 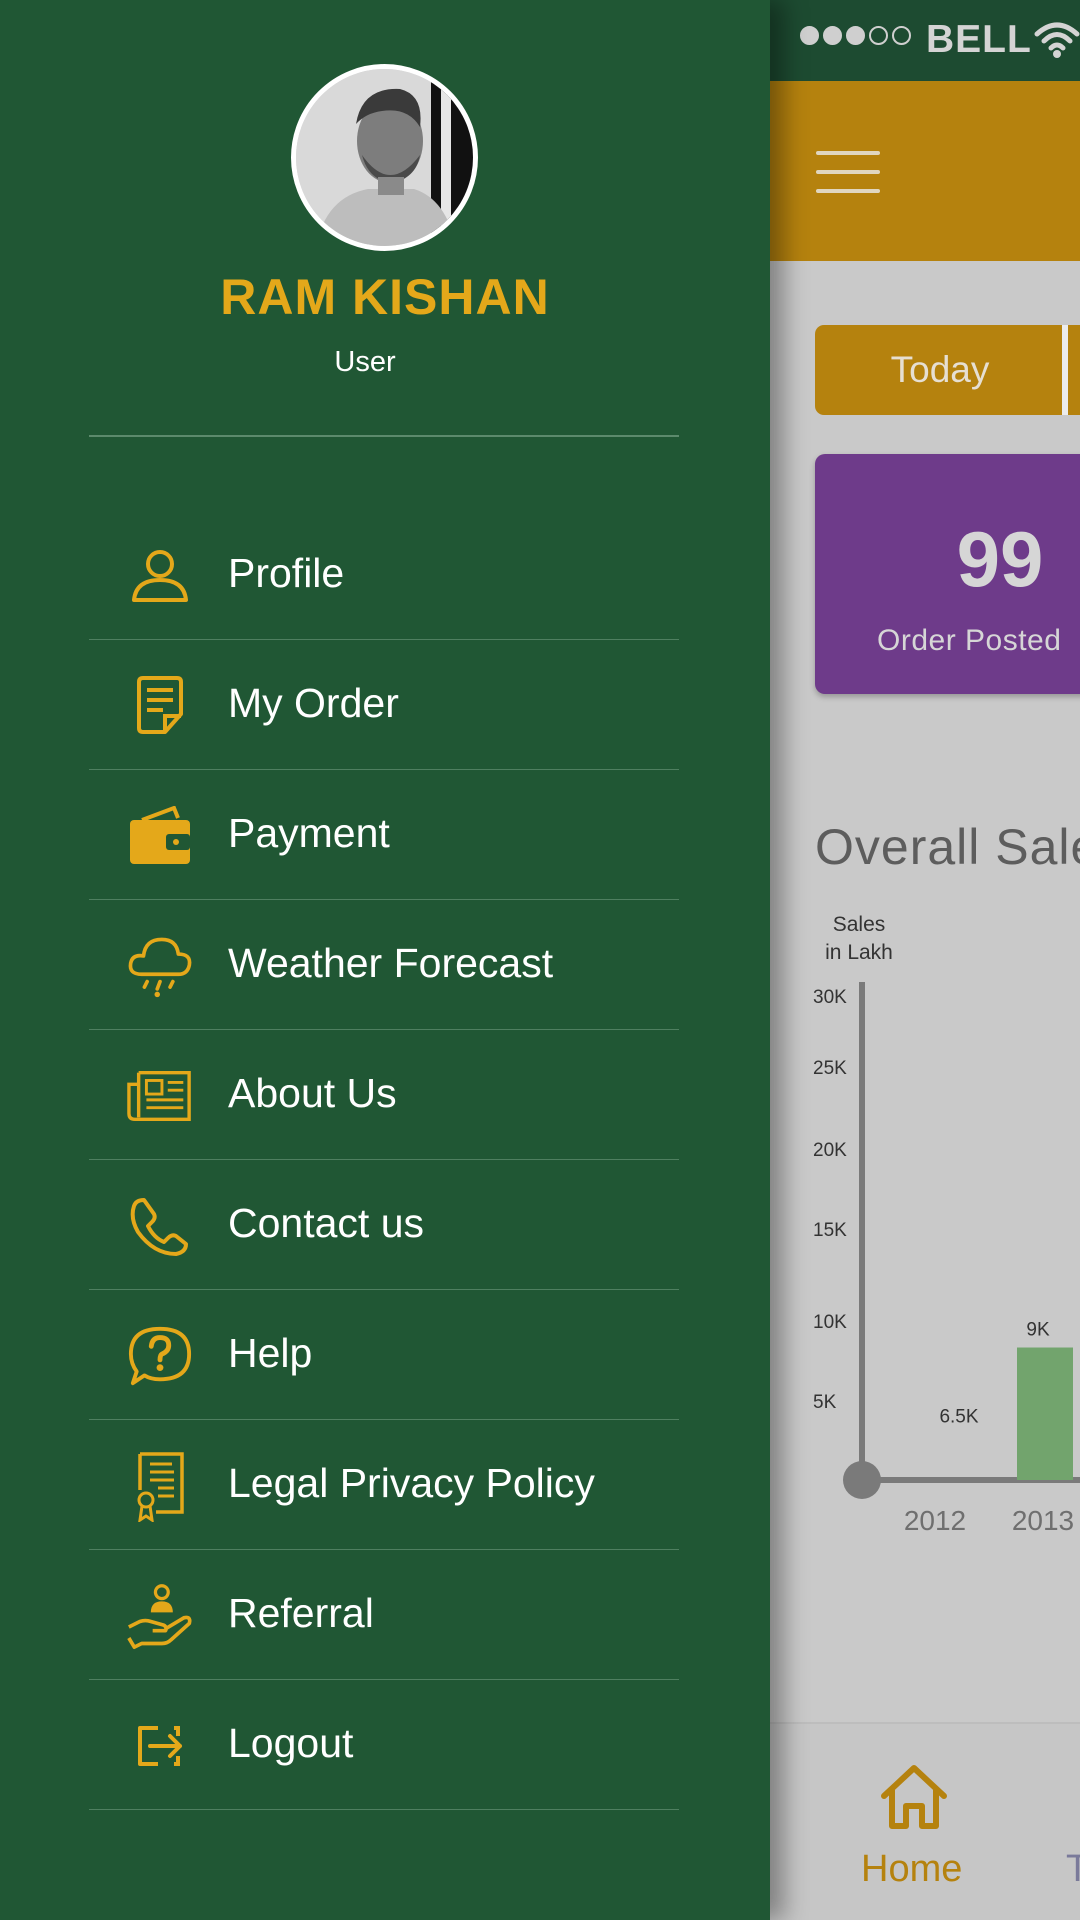 What do you see at coordinates (947, 574) in the screenshot?
I see `order-posted-card: 99 Order Posted` at bounding box center [947, 574].